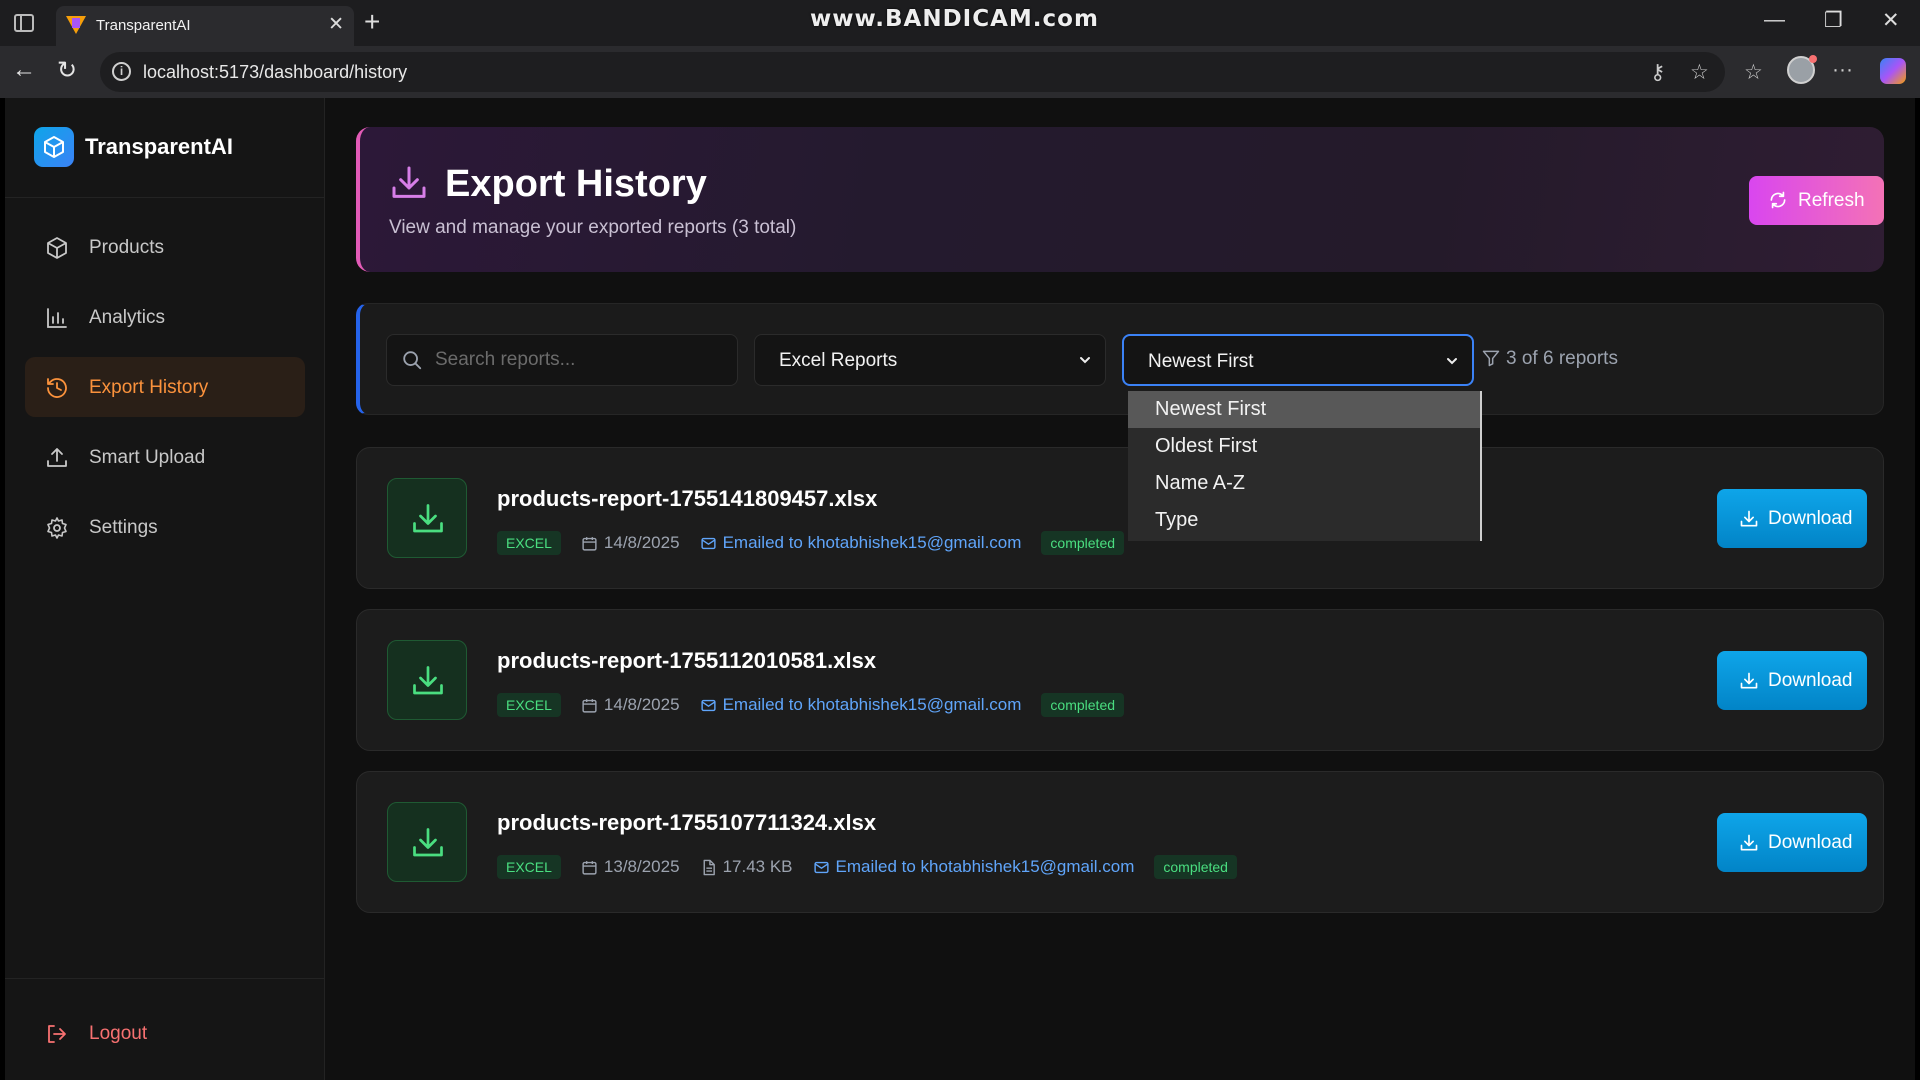 The height and width of the screenshot is (1080, 1920). What do you see at coordinates (954, 19) in the screenshot?
I see `recording-watermark: www.BANDICAM.com` at bounding box center [954, 19].